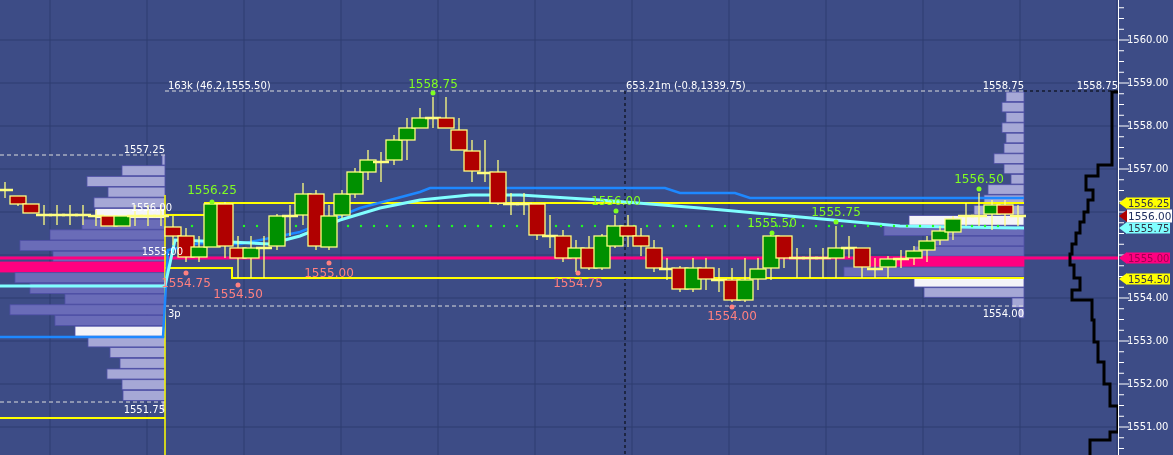 This screenshot has height=455, width=1173. I want to click on axis-label: 1558.00, so click(1148, 126).